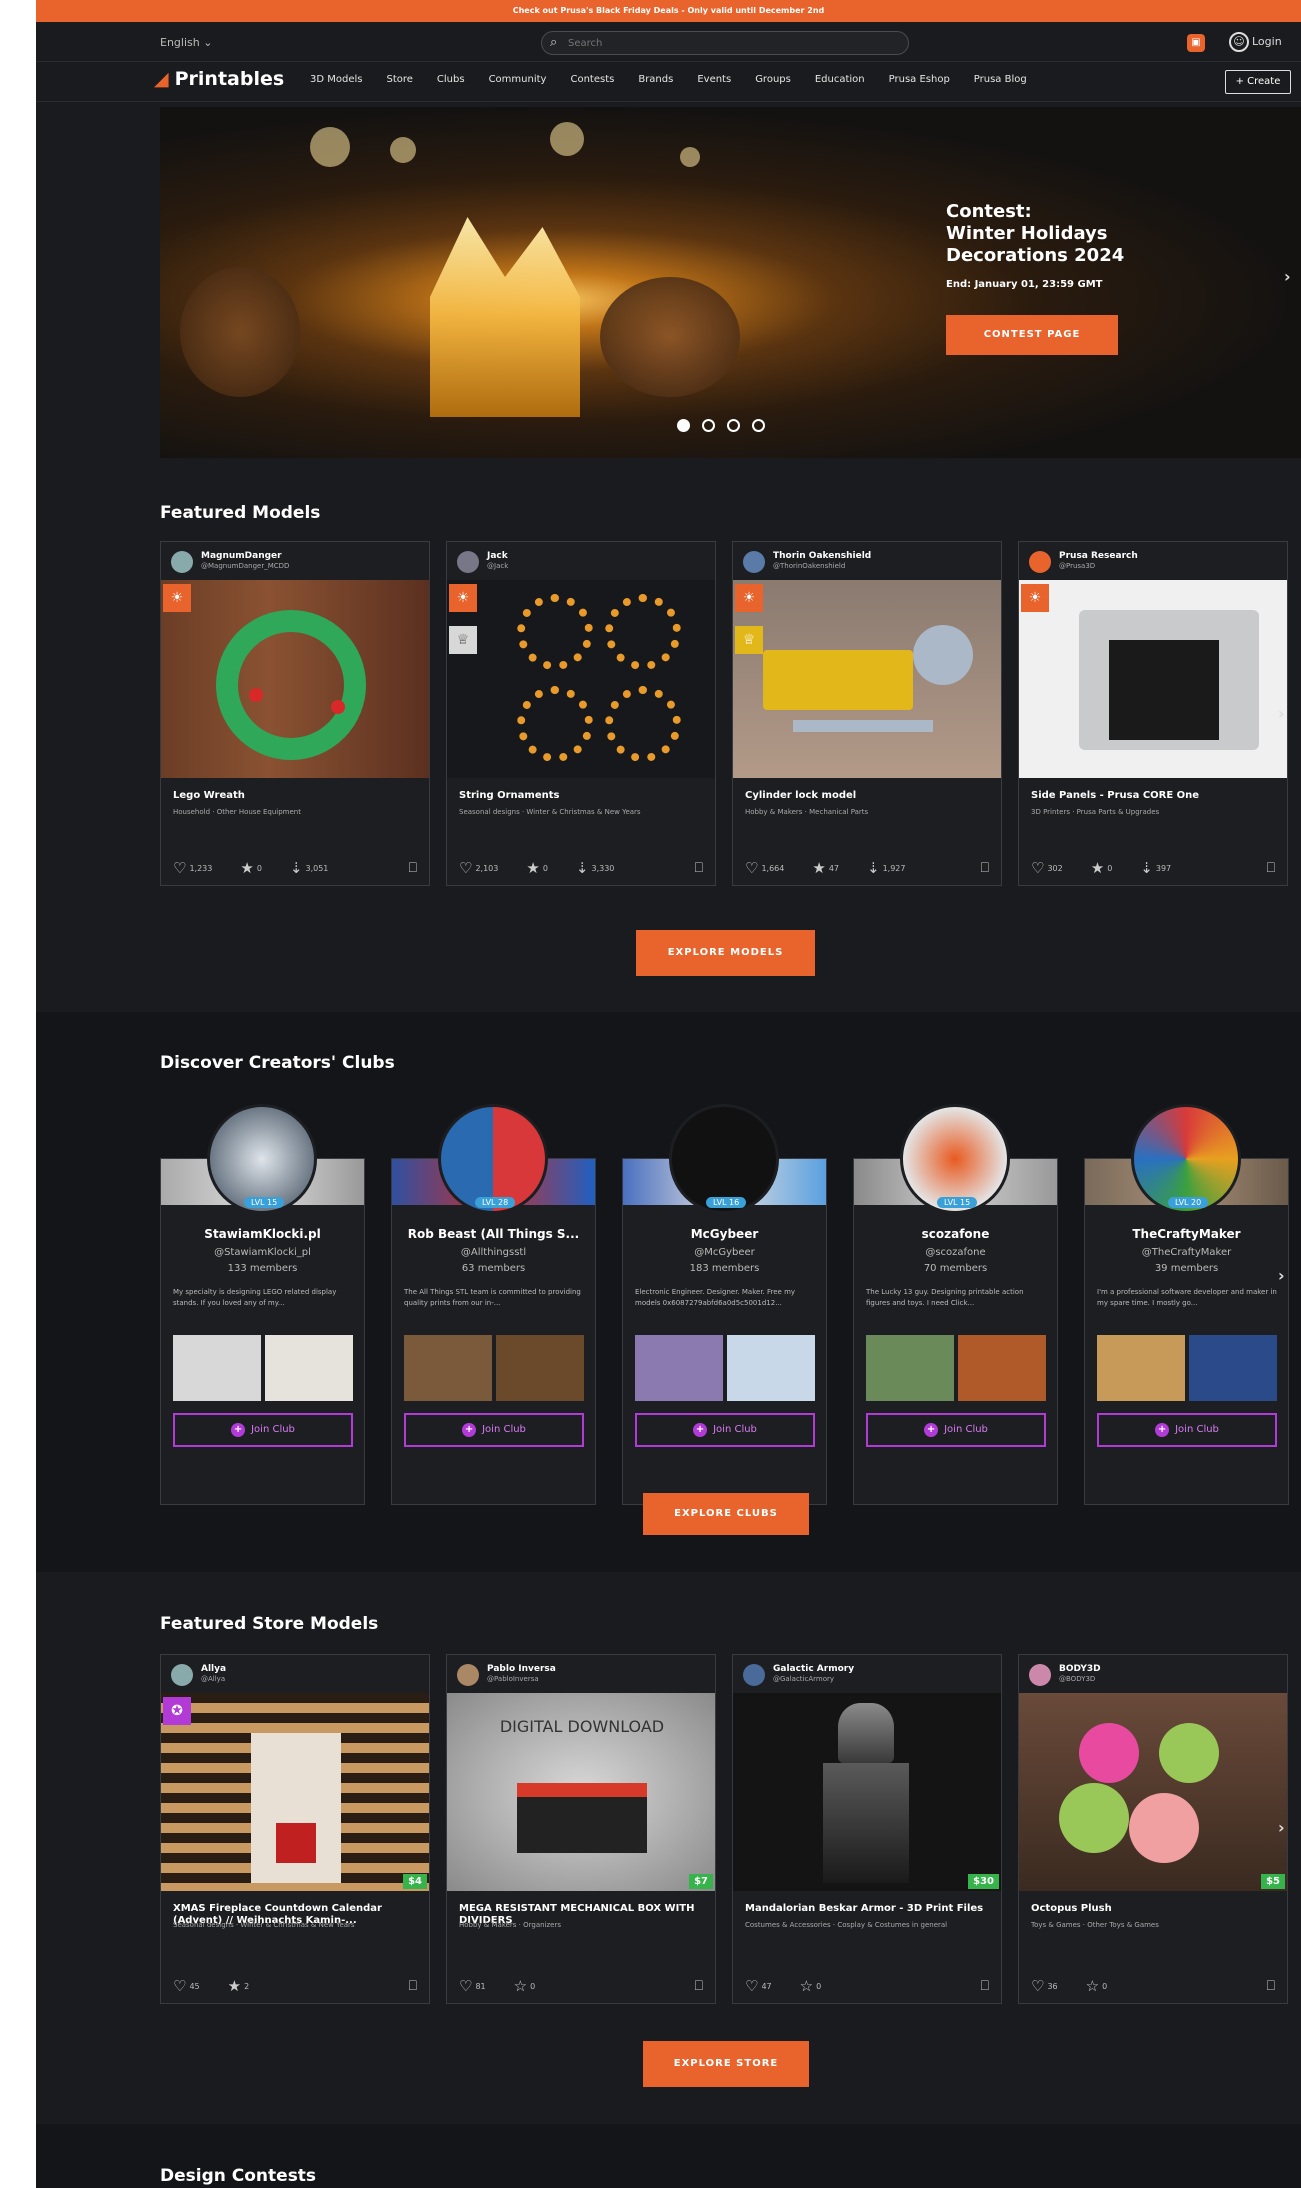 This screenshot has width=1301, height=2188. What do you see at coordinates (1153, 1792) in the screenshot?
I see `card-image: $5` at bounding box center [1153, 1792].